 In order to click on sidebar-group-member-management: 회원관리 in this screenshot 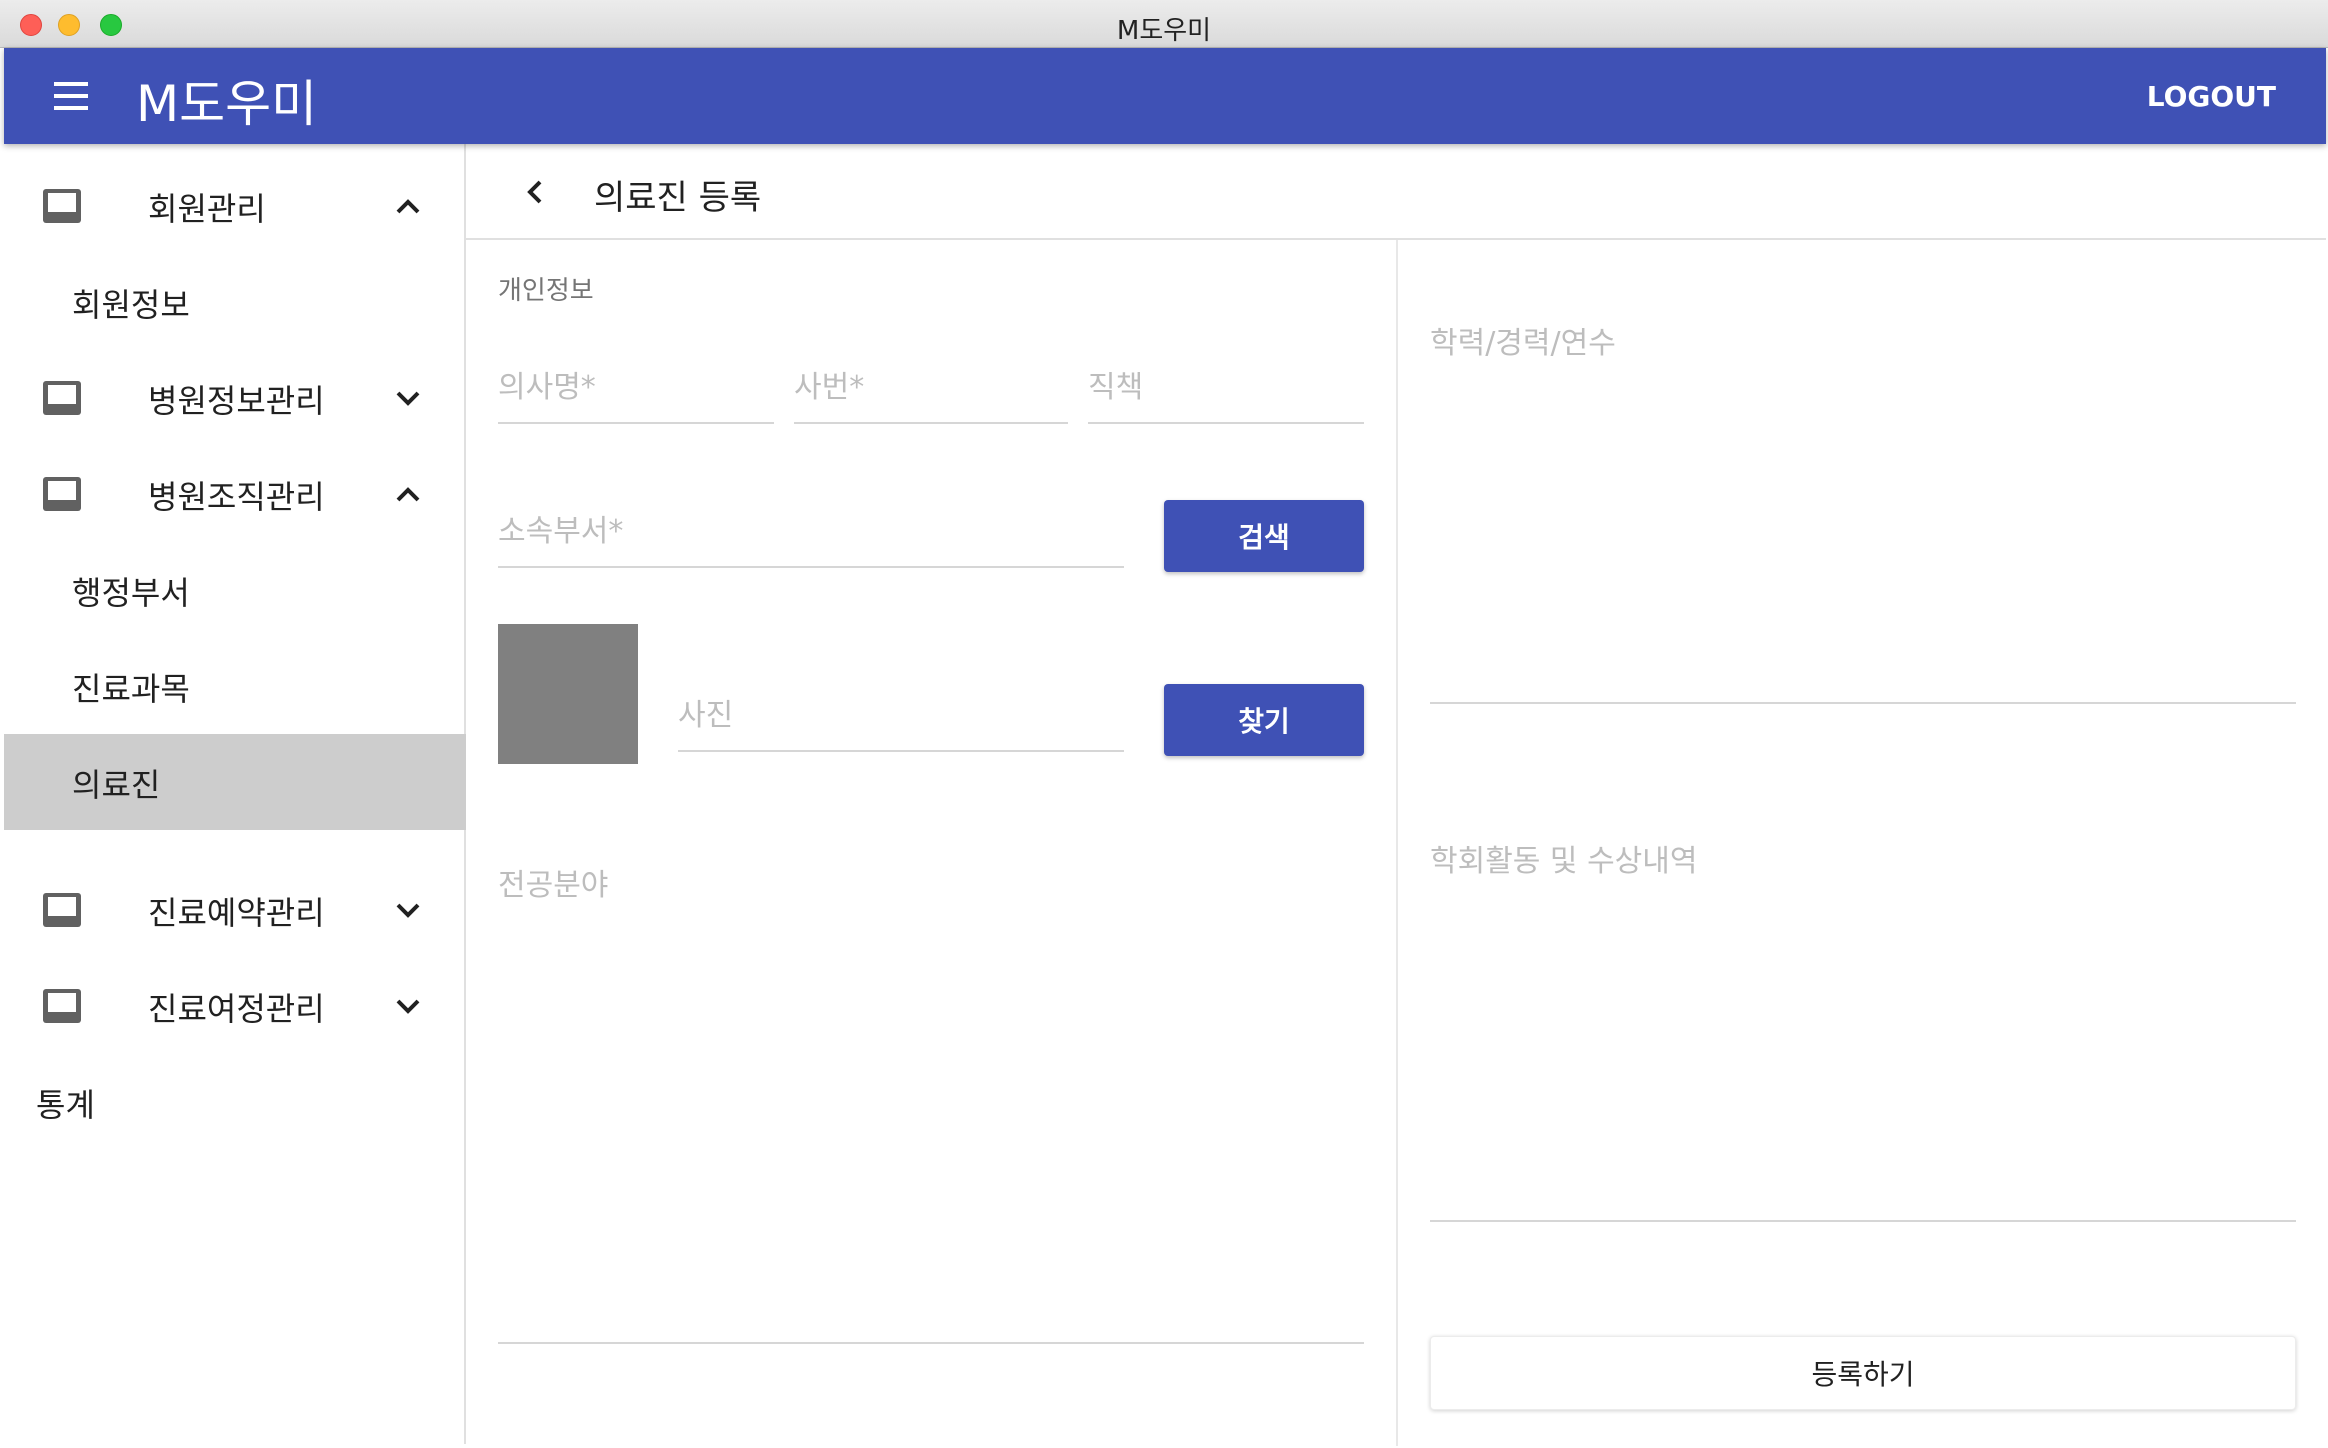, I will do `click(235, 206)`.